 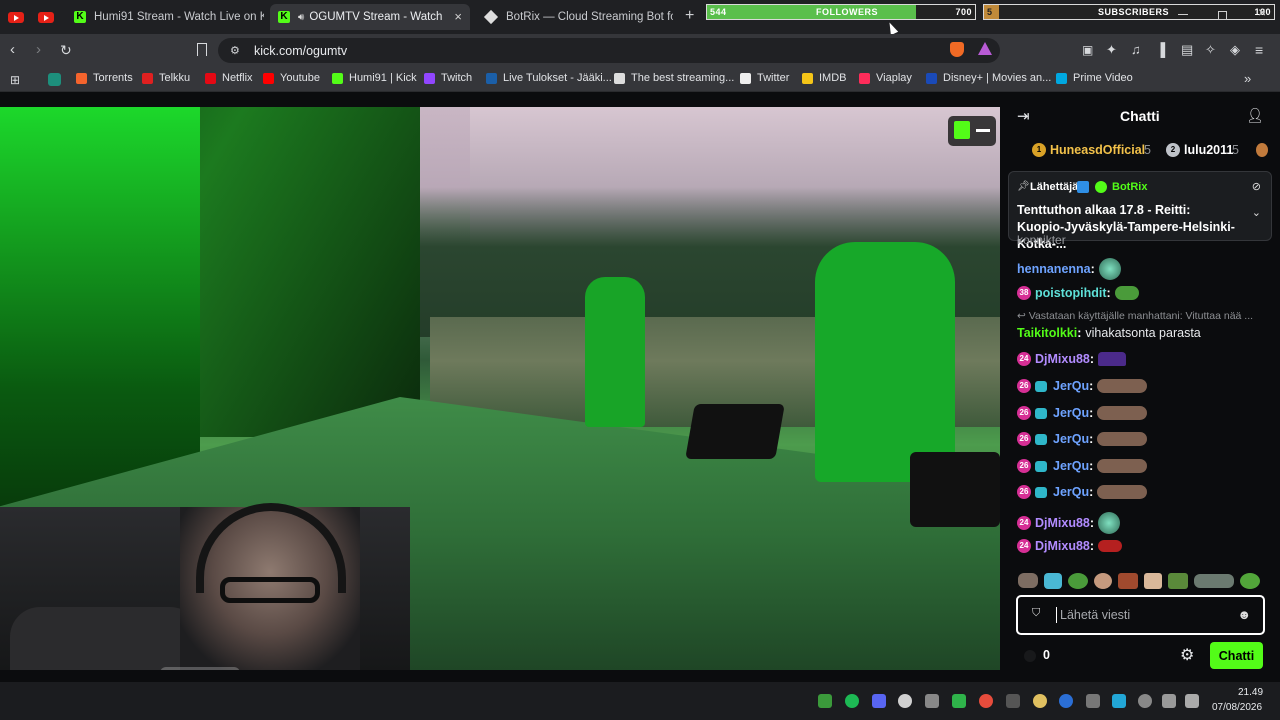 I want to click on chat-username: poistopihdit, so click(x=1071, y=293).